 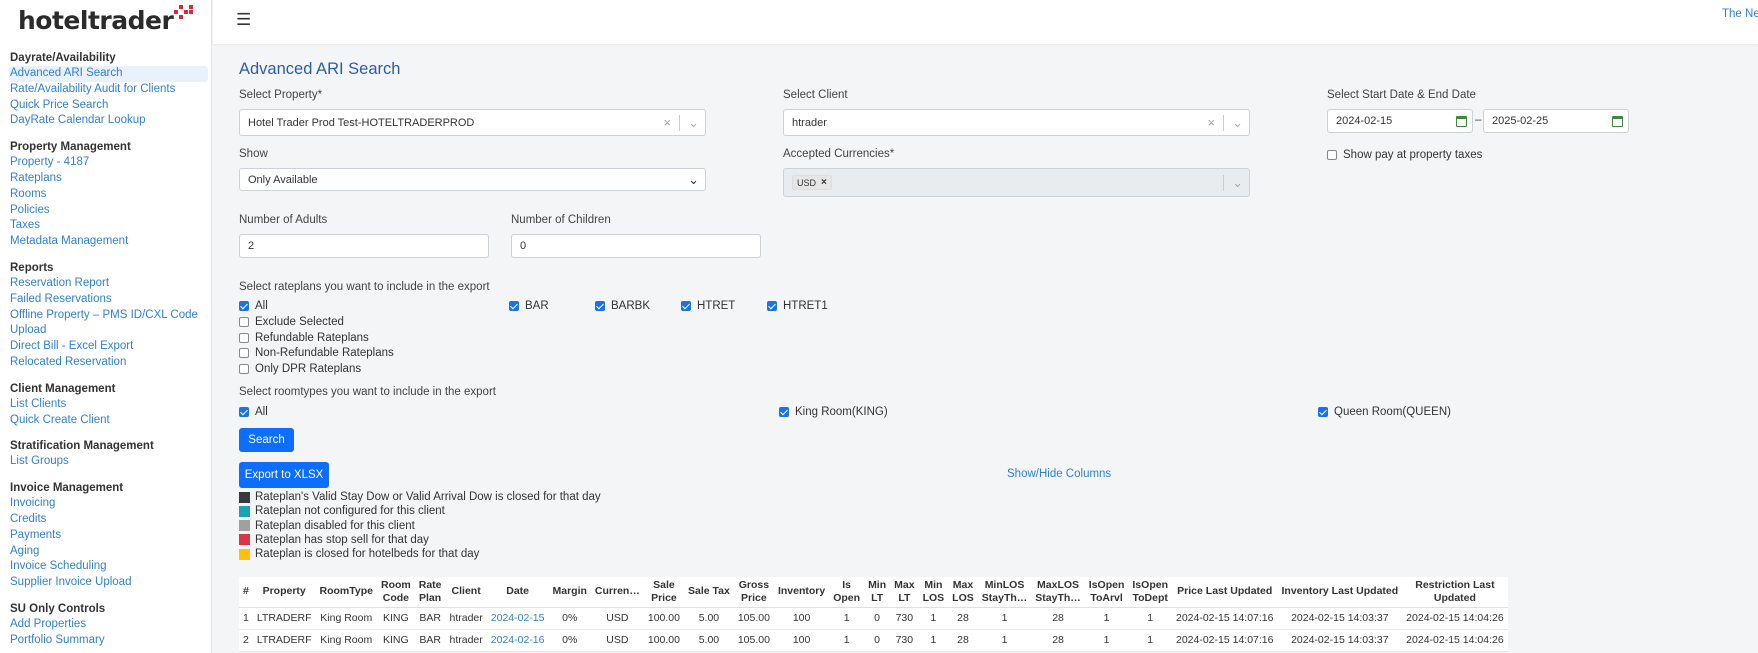 I want to click on column-header: Max LOS, so click(x=963, y=592).